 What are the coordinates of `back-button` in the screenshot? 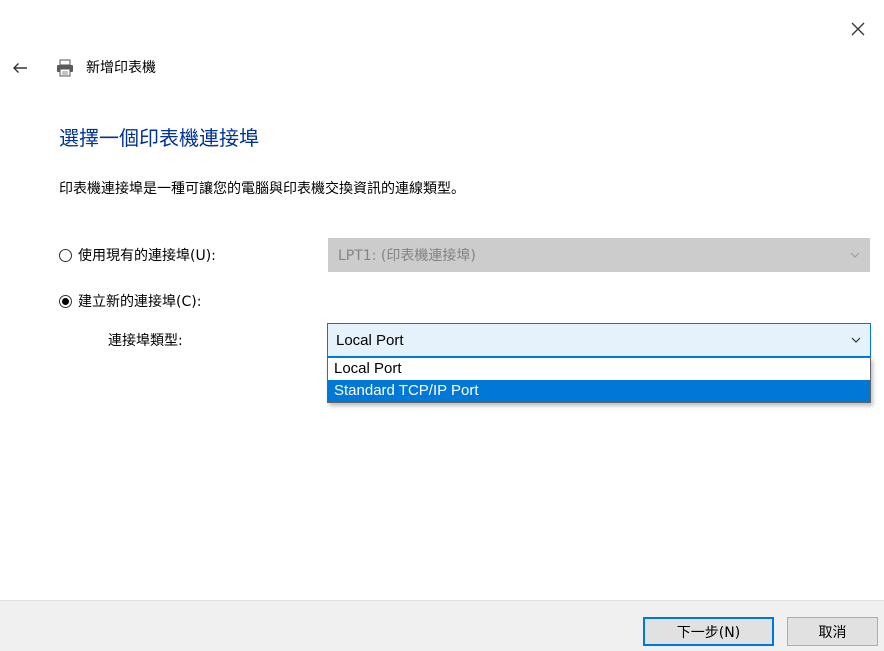 It's located at (20, 68).